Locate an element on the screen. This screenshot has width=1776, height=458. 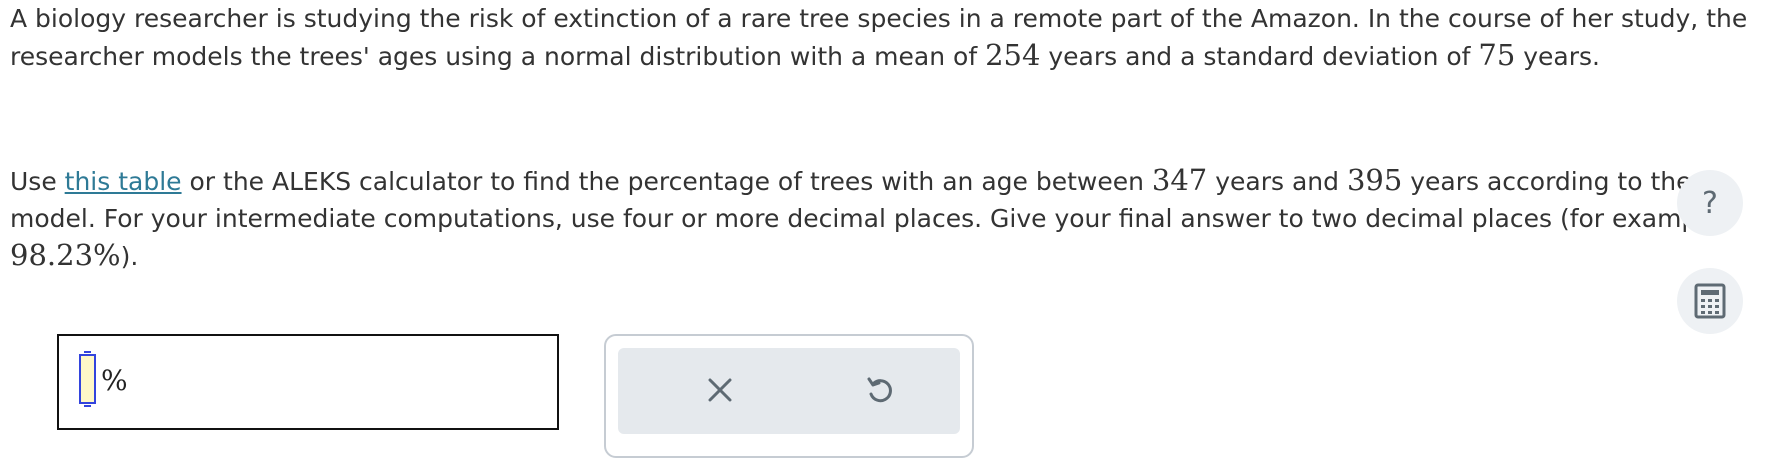
help-icon: ? is located at coordinates (1710, 203).